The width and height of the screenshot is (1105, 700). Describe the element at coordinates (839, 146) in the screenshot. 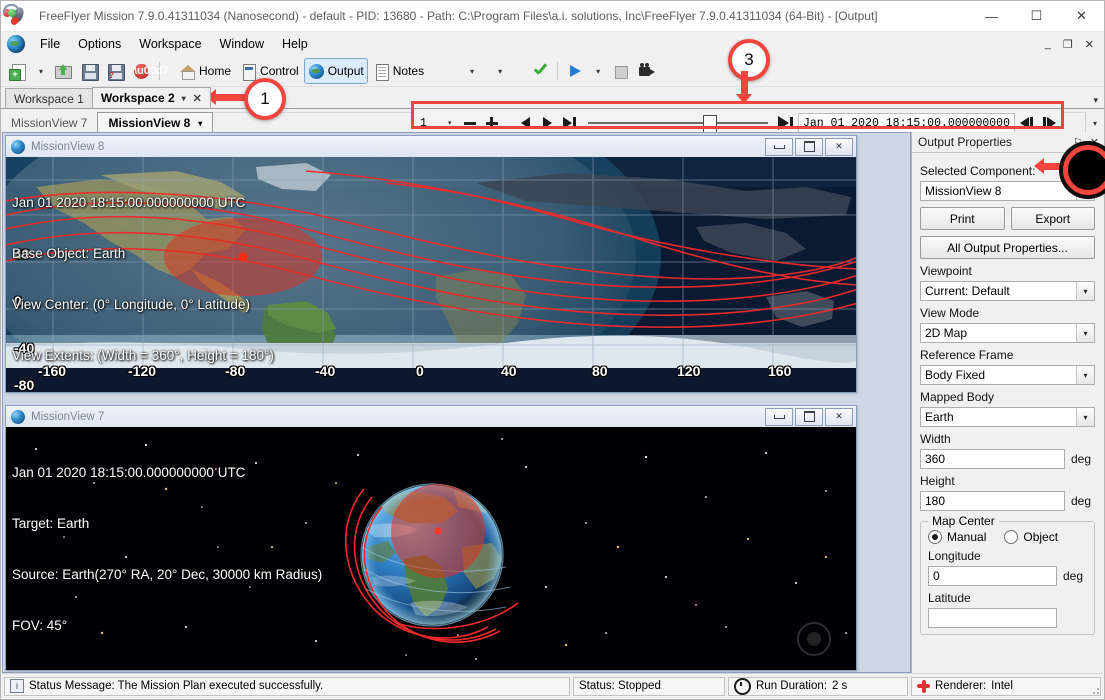

I see `missionview-8-close-button: ✕` at that location.